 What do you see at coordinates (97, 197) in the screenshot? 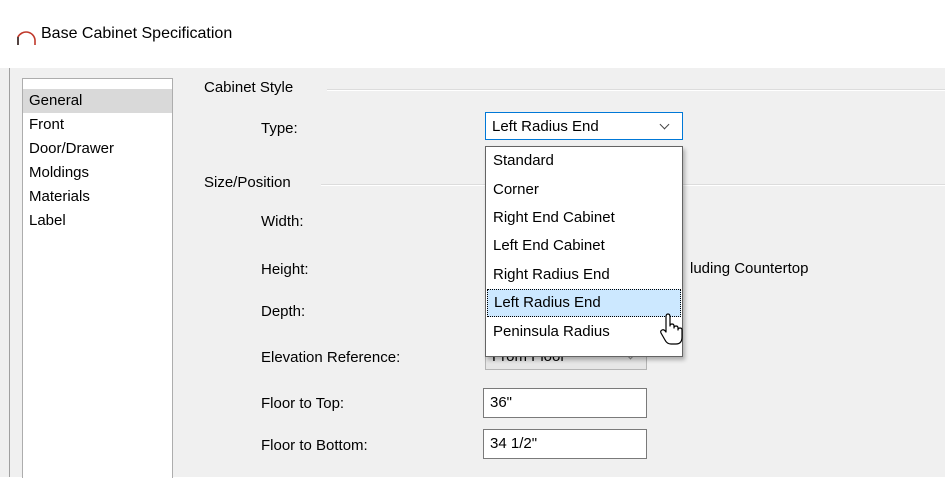
I see `nav-item-materials: Materials` at bounding box center [97, 197].